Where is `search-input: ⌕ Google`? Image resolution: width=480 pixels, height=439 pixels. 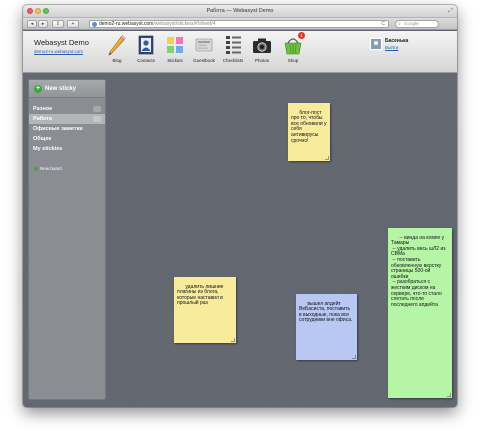 search-input: ⌕ Google is located at coordinates (417, 24).